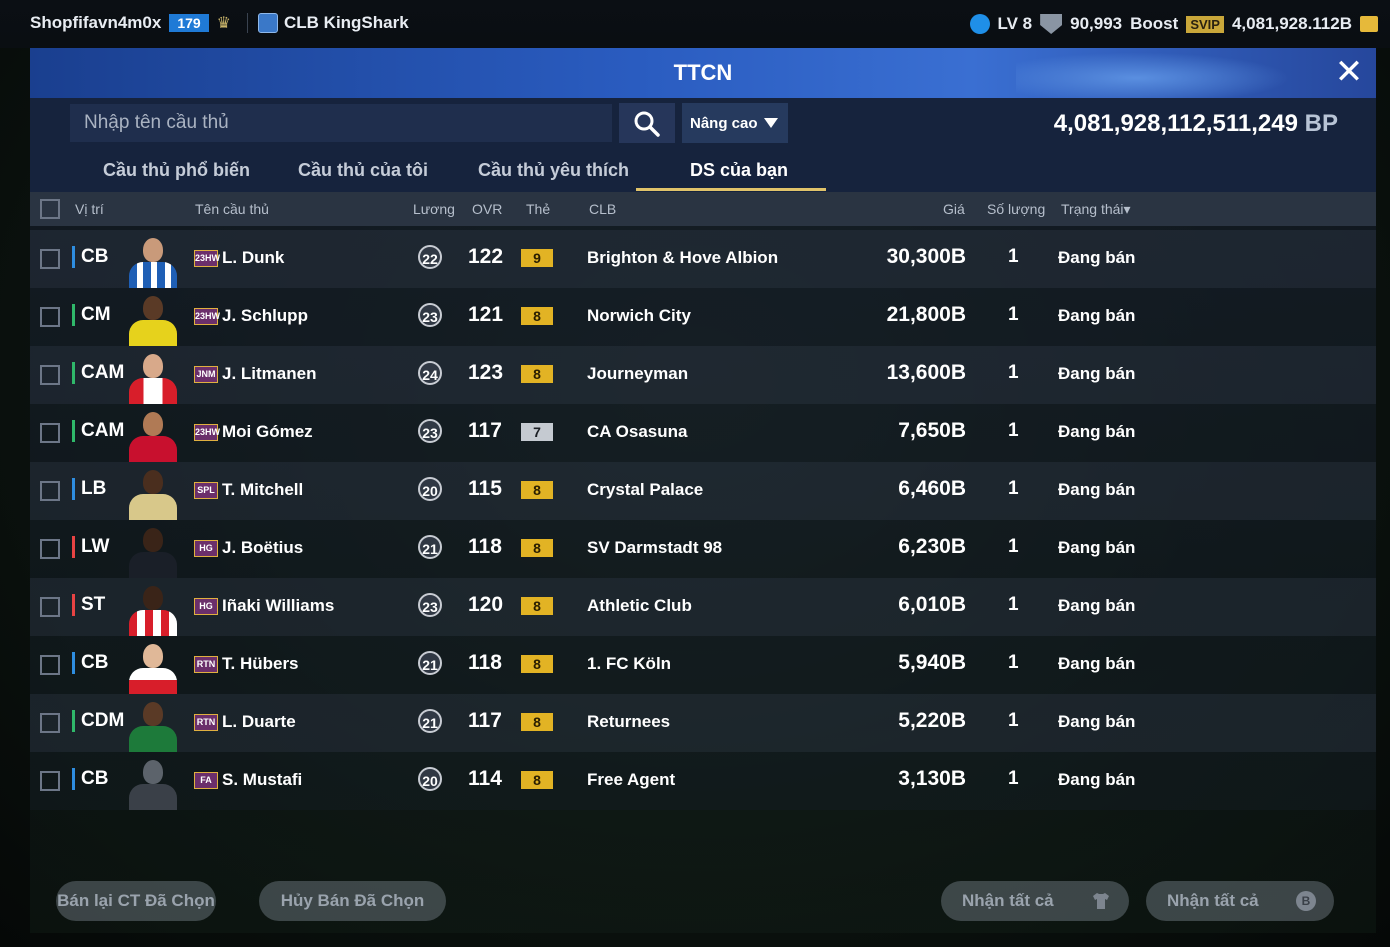  I want to click on player-price: 3,130B, so click(932, 778).